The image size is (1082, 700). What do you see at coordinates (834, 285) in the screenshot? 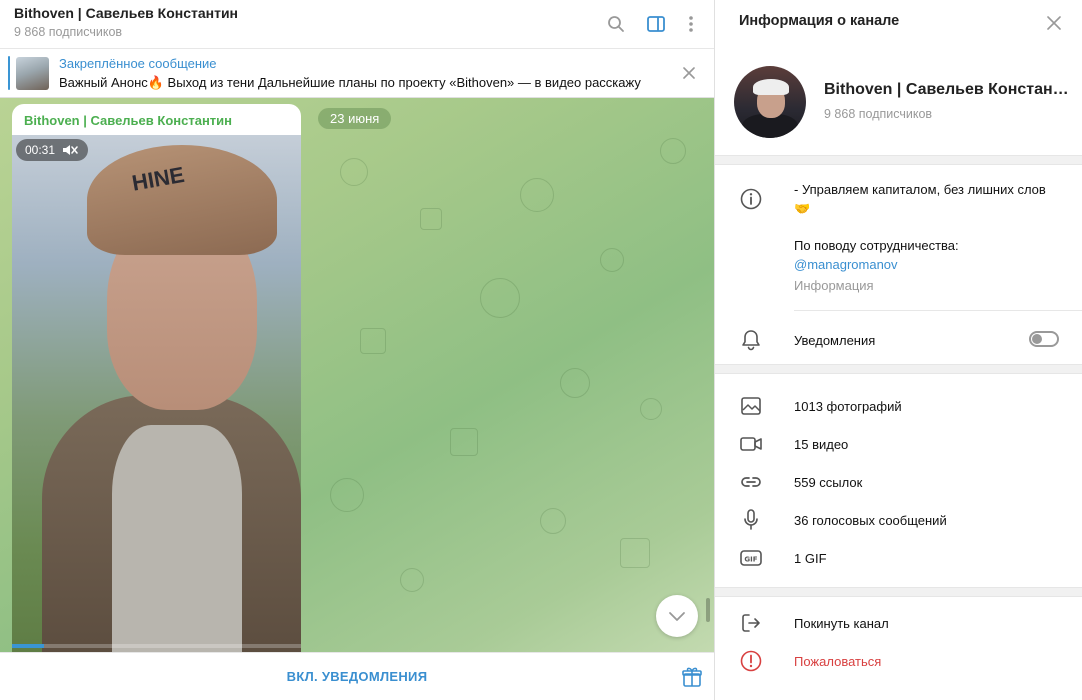
I see `info-caption: Информация` at bounding box center [834, 285].